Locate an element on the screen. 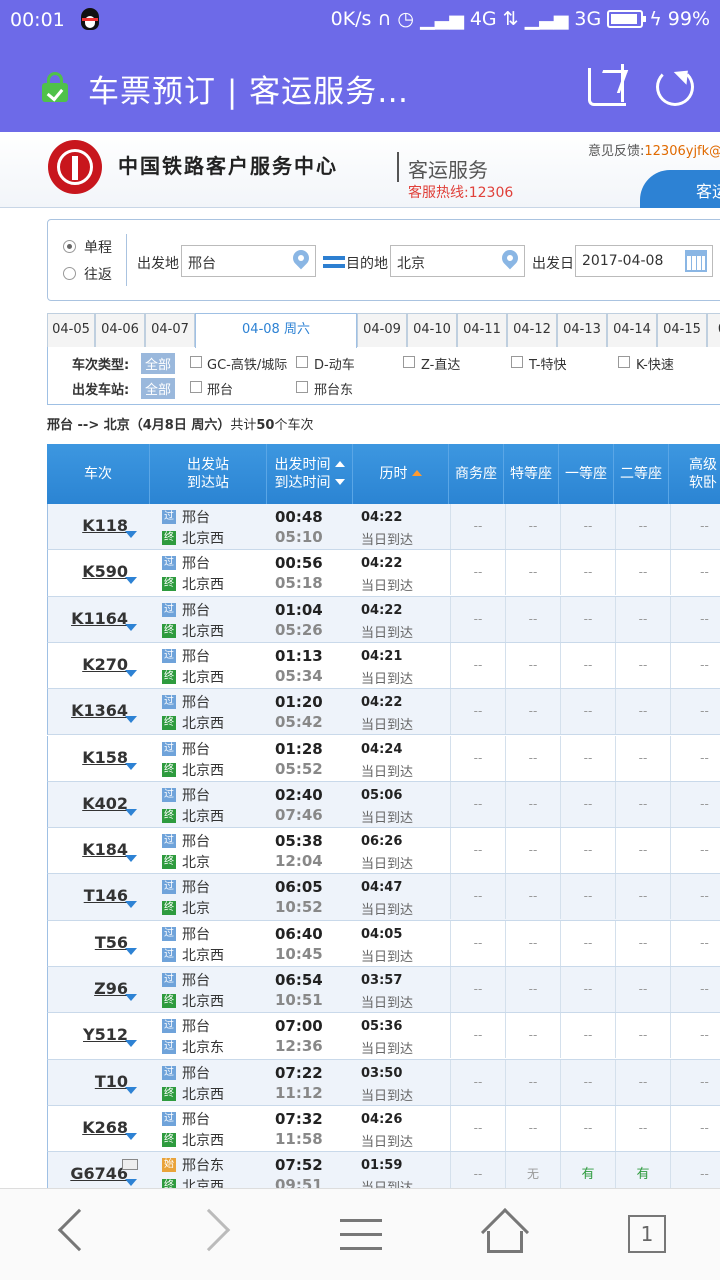  duration: 04:22 is located at coordinates (382, 703).